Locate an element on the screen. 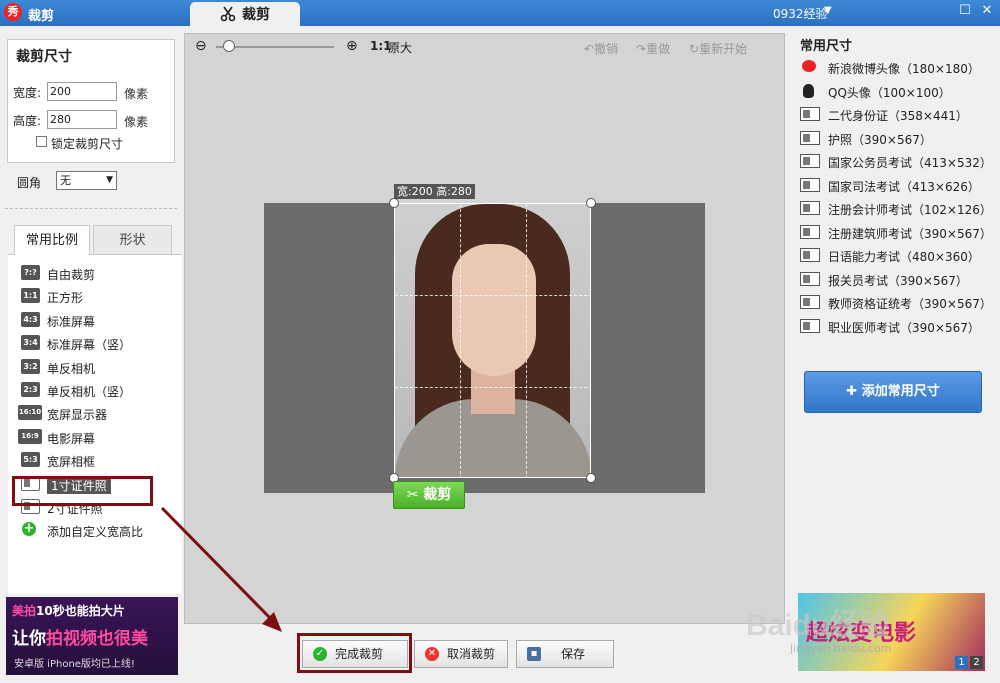 The image size is (1000, 683). ratio-label: 电影屏幕 is located at coordinates (71, 438).